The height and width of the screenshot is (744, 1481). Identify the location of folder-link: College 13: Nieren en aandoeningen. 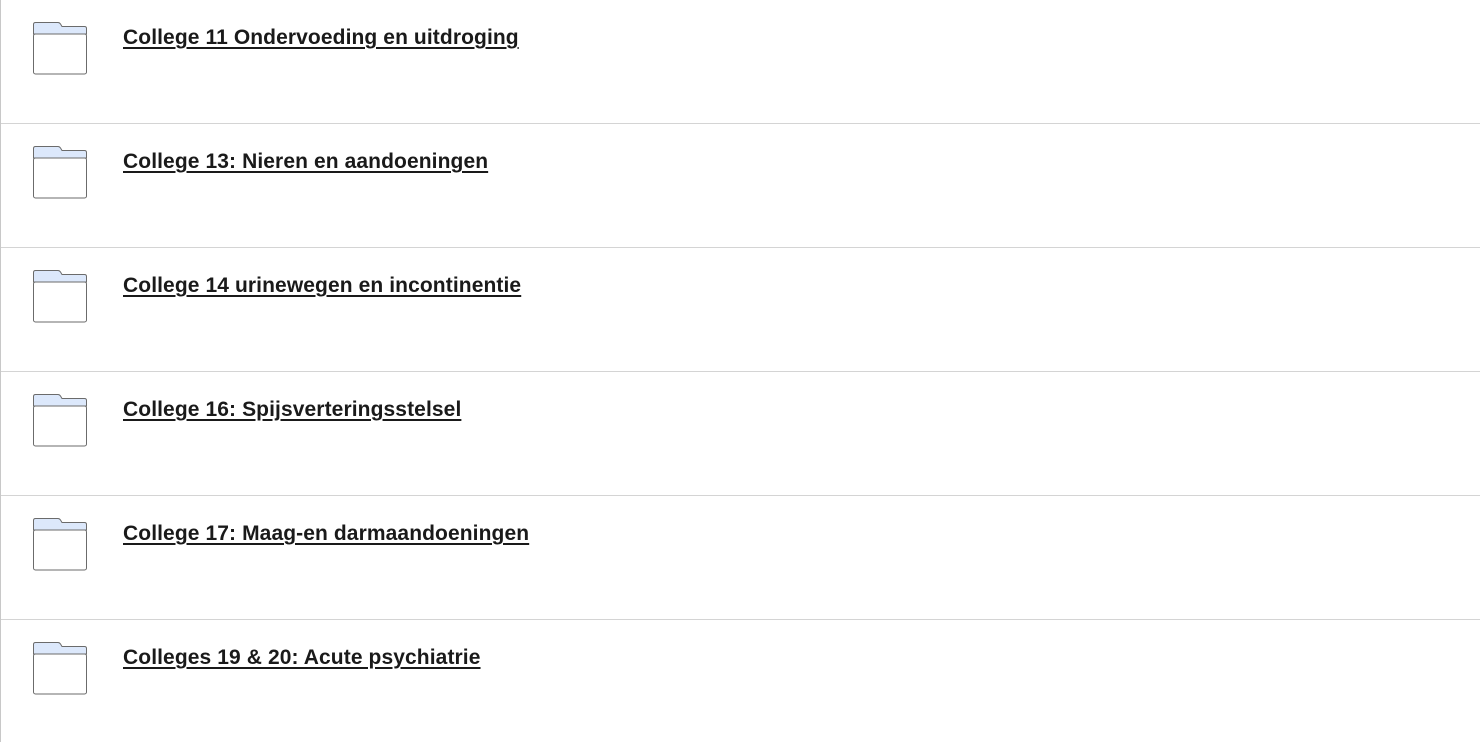
(305, 162).